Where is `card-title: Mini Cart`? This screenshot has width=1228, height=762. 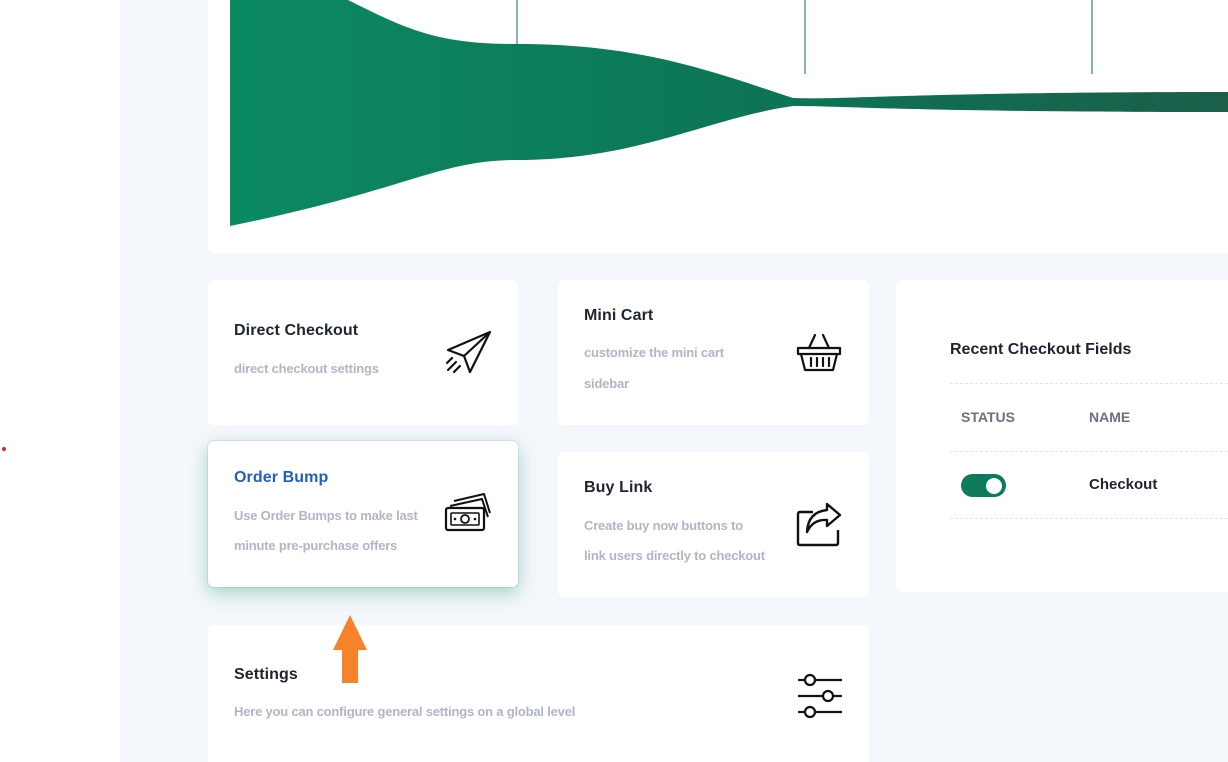 card-title: Mini Cart is located at coordinates (619, 315).